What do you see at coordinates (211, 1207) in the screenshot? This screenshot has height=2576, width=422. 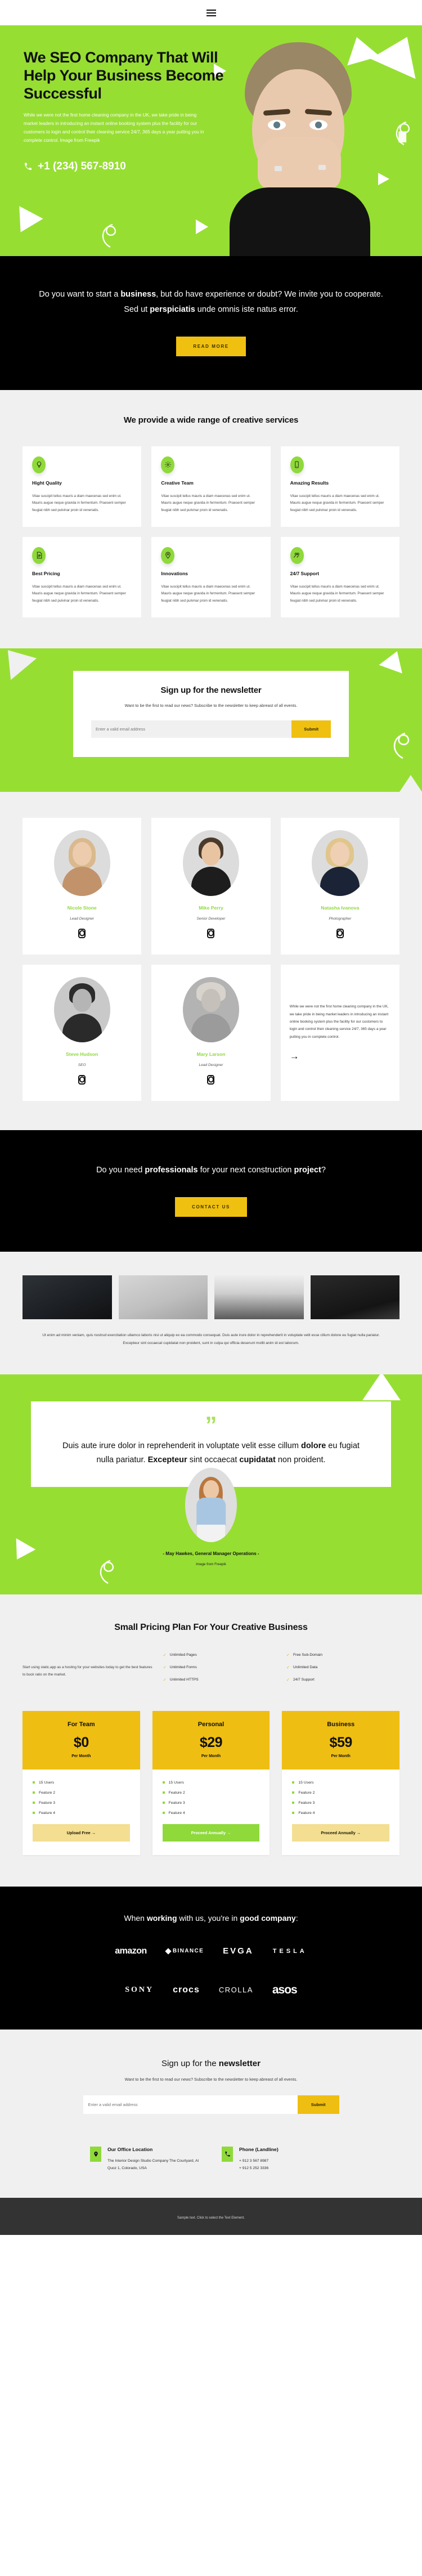 I see `contact-us-button: CONTACT US` at bounding box center [211, 1207].